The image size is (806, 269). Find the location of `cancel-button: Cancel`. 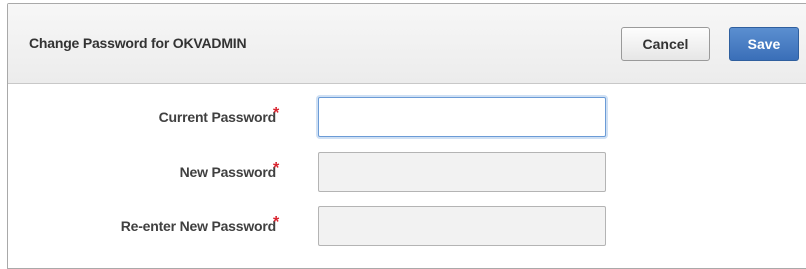

cancel-button: Cancel is located at coordinates (665, 44).